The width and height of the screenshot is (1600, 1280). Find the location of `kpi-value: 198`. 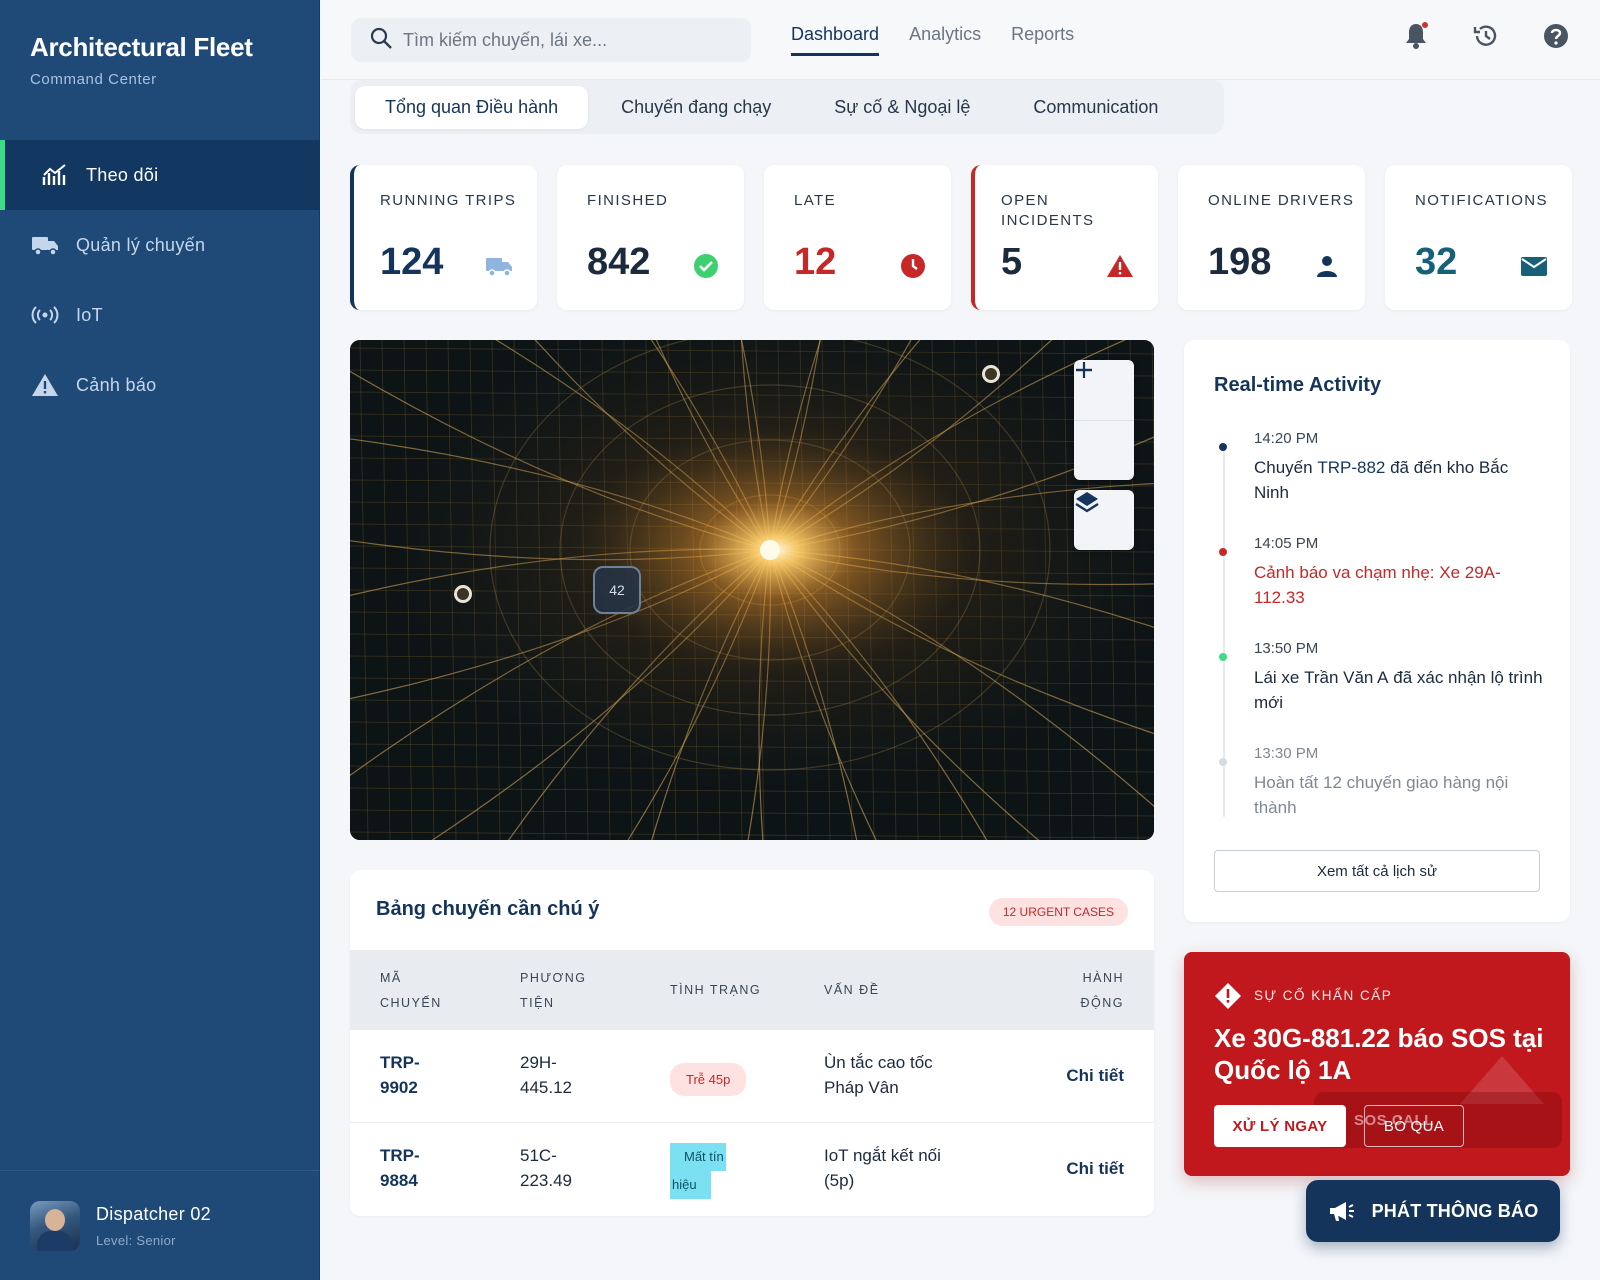

kpi-value: 198 is located at coordinates (1240, 262).